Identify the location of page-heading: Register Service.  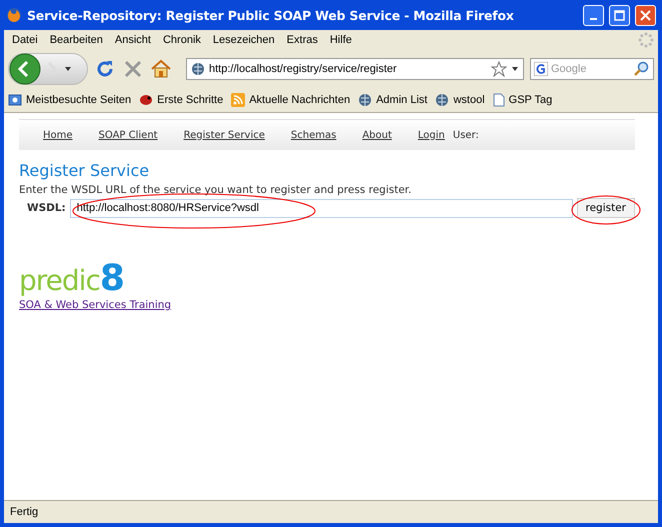
(84, 170).